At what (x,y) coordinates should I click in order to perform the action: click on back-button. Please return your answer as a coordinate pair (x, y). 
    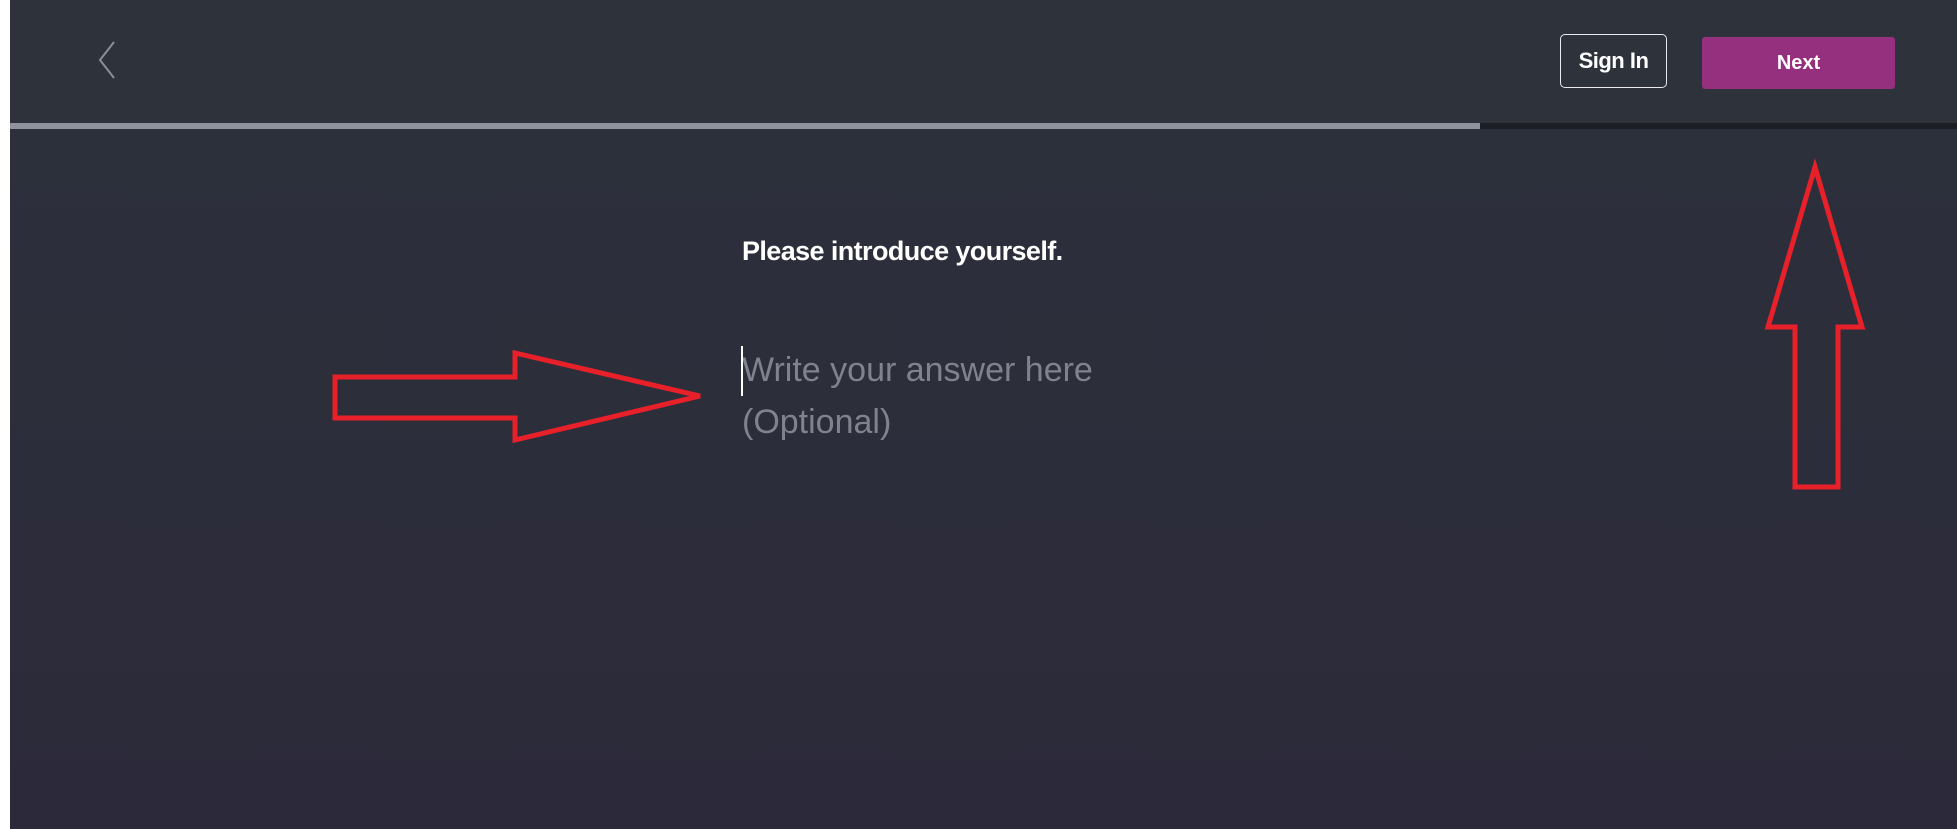
    Looking at the image, I should click on (107, 60).